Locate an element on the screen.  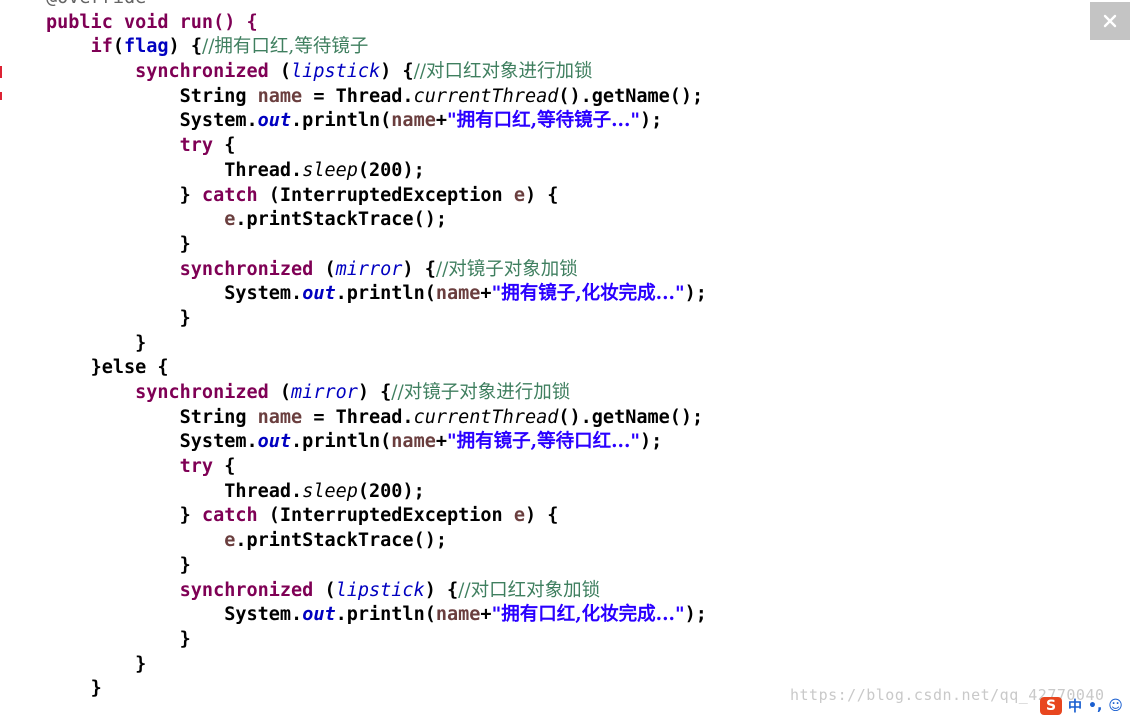
code-line-catch-1: } catch (InterruptedException e) { is located at coordinates (369, 195).